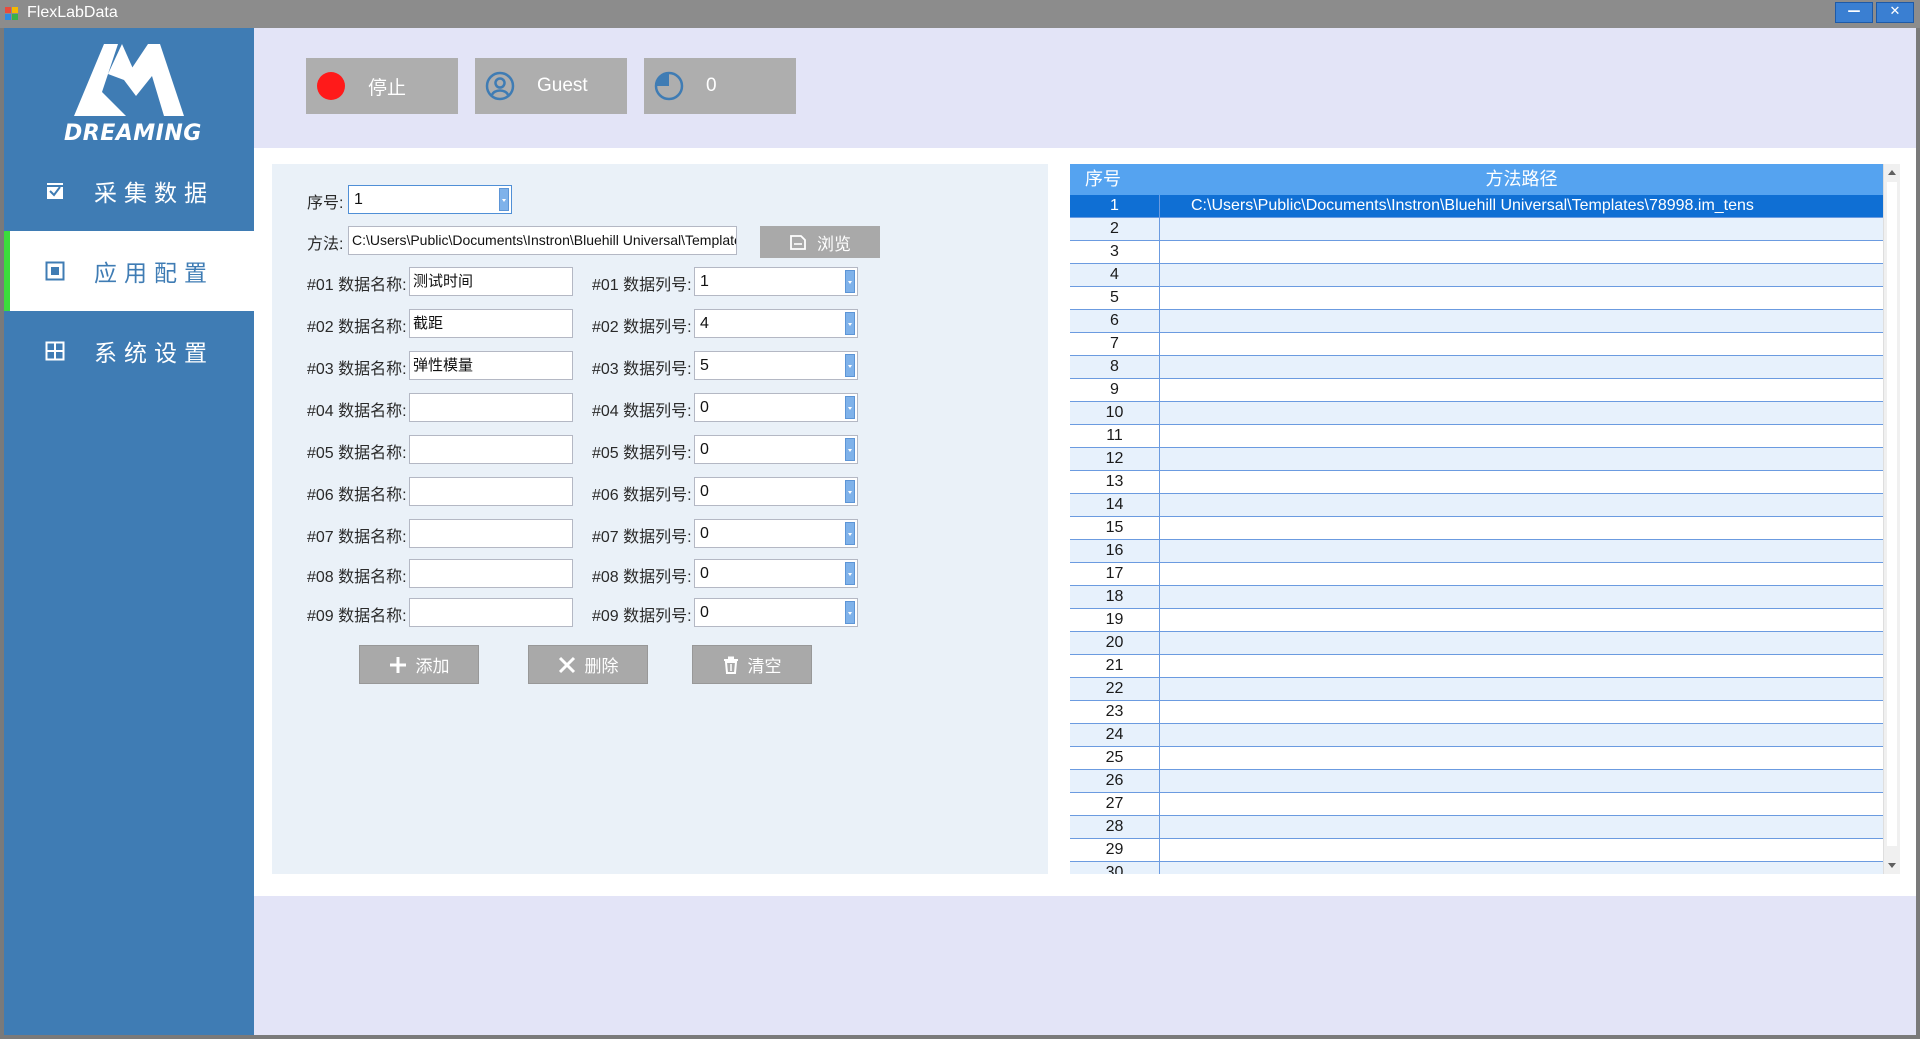  What do you see at coordinates (1476, 390) in the screenshot?
I see `table-row: 9` at bounding box center [1476, 390].